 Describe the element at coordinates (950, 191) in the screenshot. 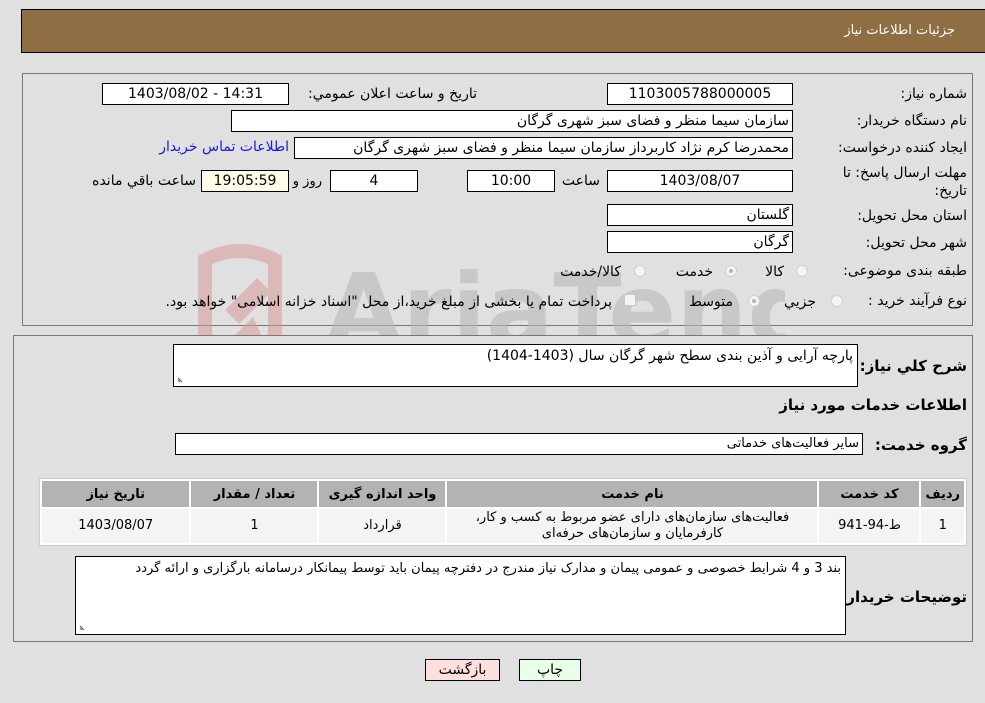

I see `deadline-label-2: تاریخ:` at that location.